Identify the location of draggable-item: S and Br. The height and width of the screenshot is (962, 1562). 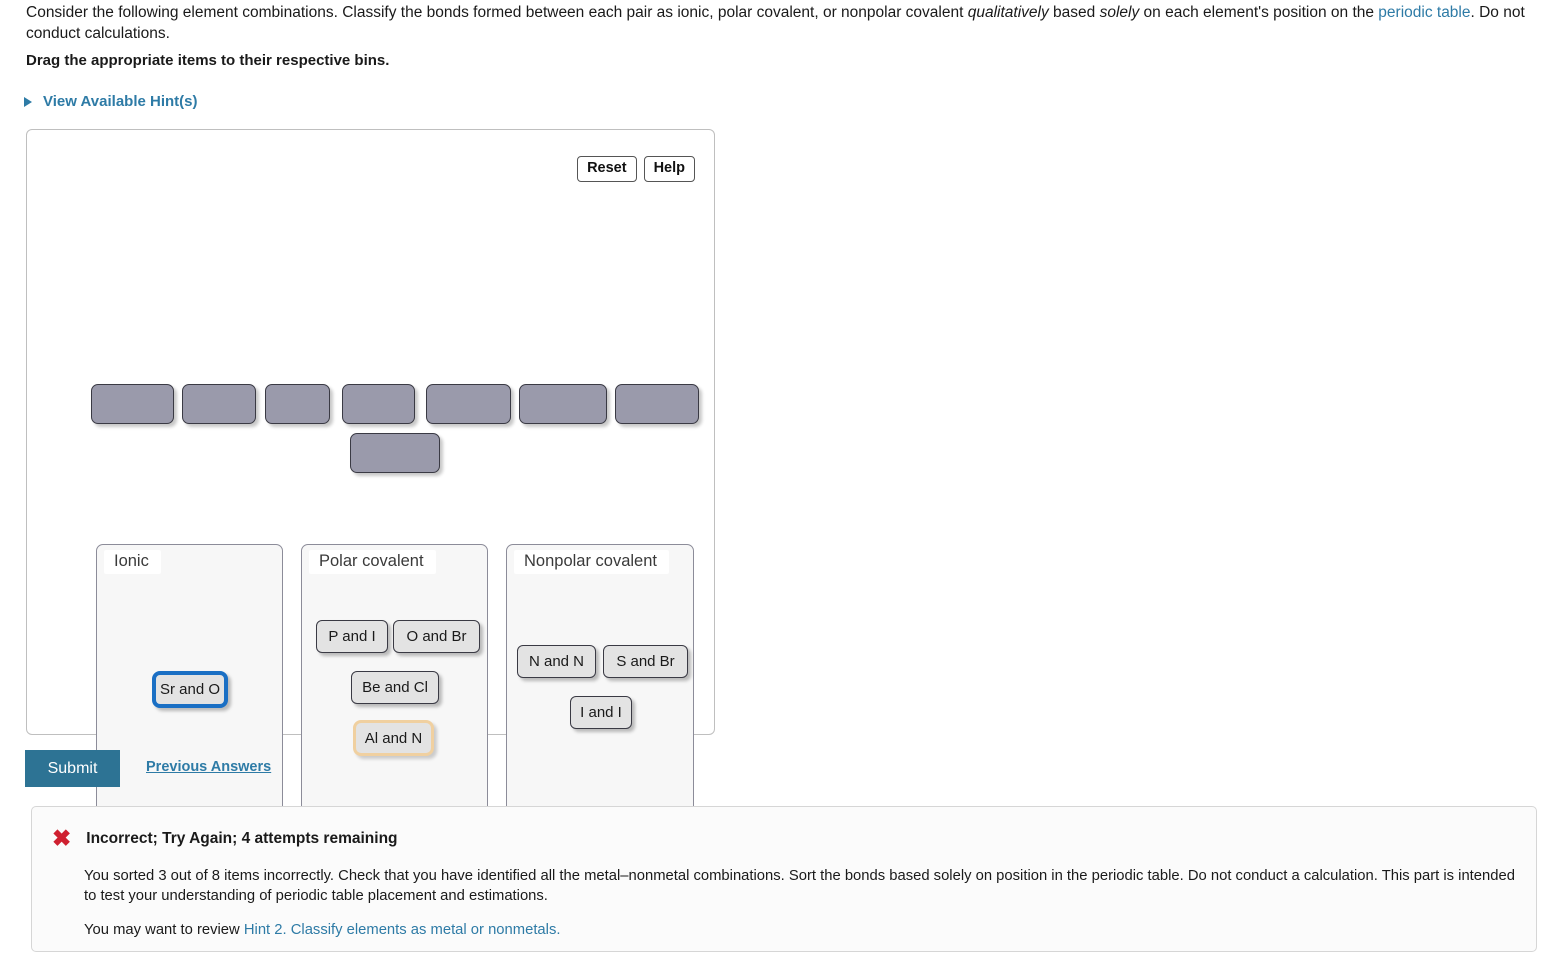
(645, 661).